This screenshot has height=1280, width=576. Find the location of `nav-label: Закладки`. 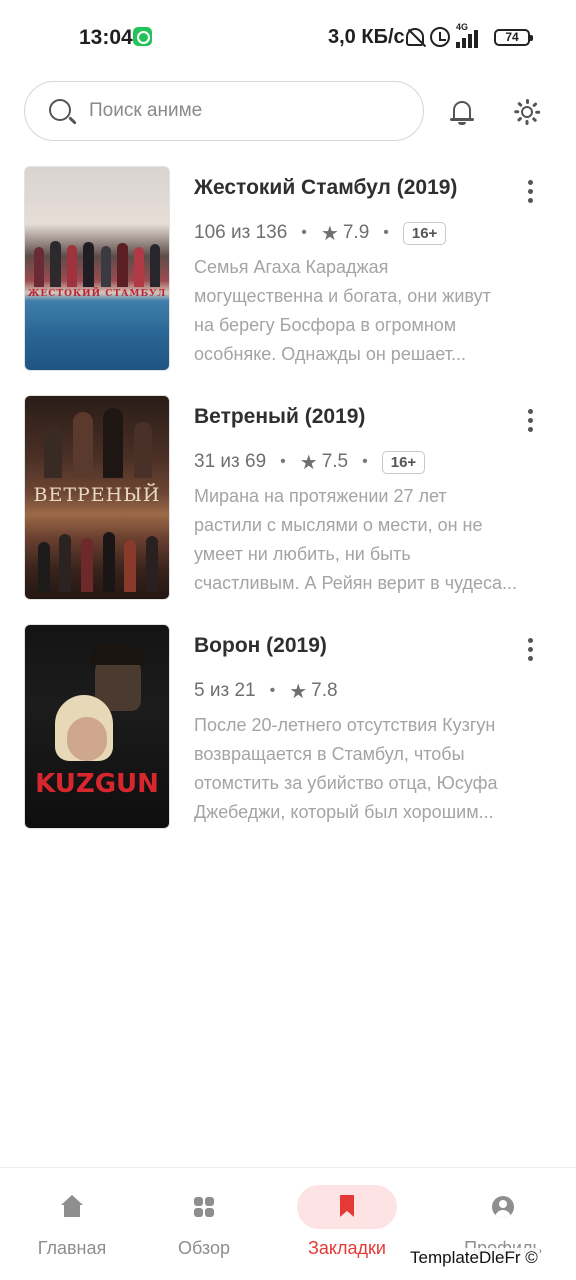

nav-label: Закладки is located at coordinates (347, 1248).